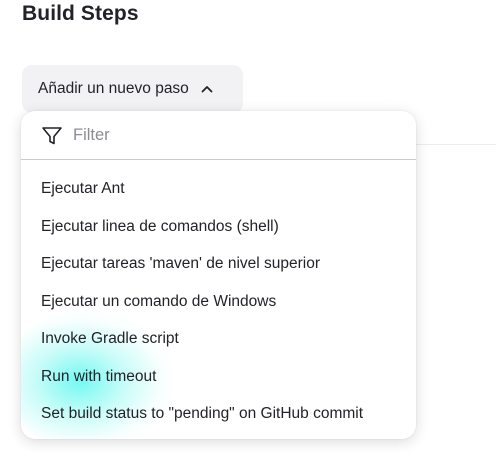 The width and height of the screenshot is (496, 452). I want to click on section-title: Build Steps, so click(80, 13).